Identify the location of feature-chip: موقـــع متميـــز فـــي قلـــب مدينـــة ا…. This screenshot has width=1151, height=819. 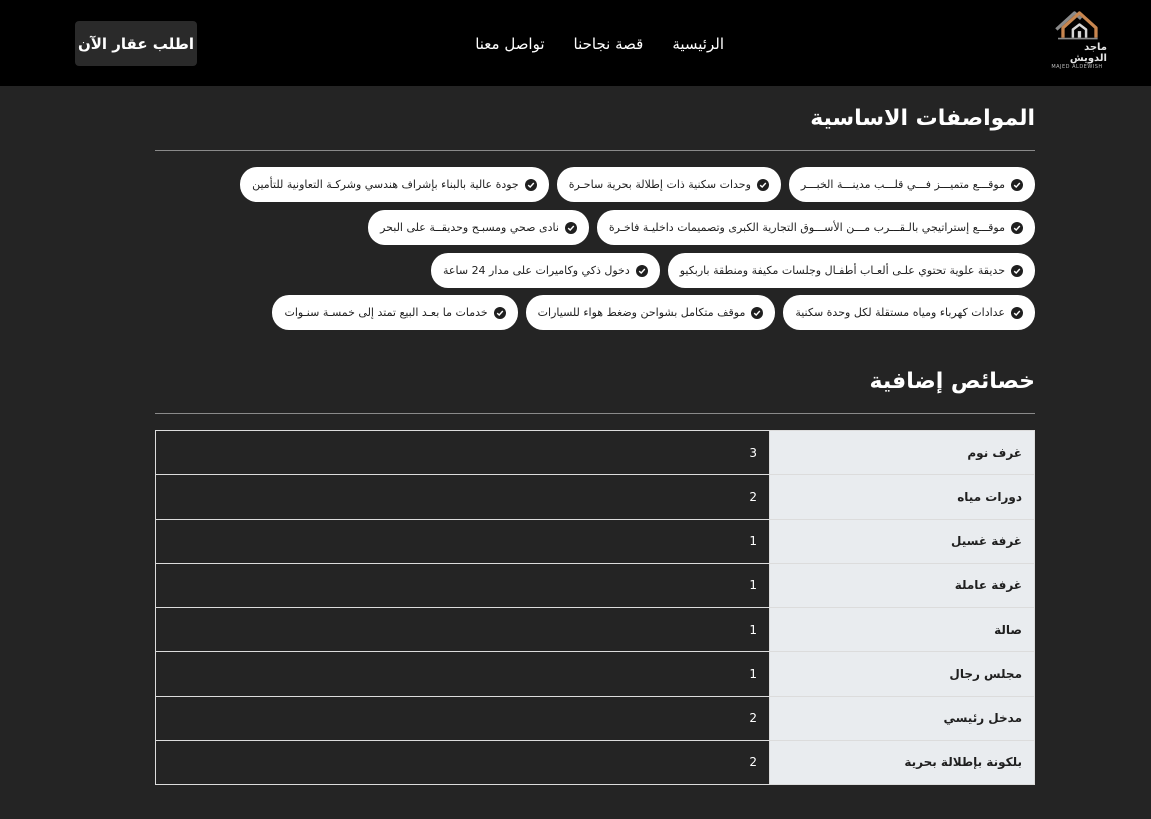
(911, 184).